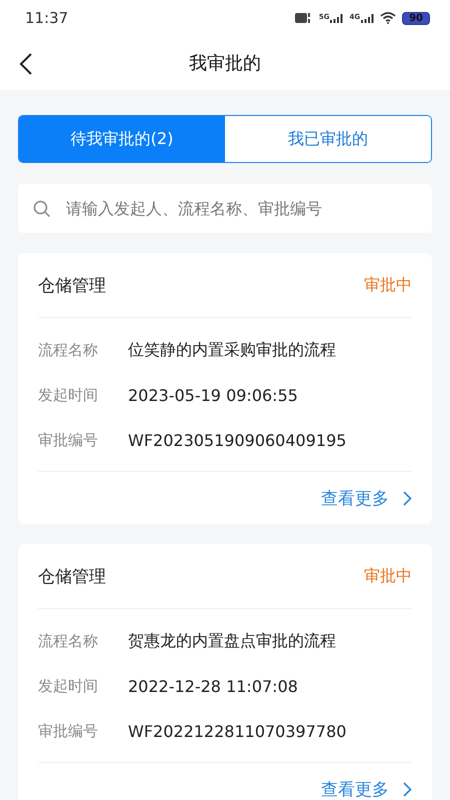  Describe the element at coordinates (213, 686) in the screenshot. I see `field-value: 2022-12-28 11:07:08` at that location.